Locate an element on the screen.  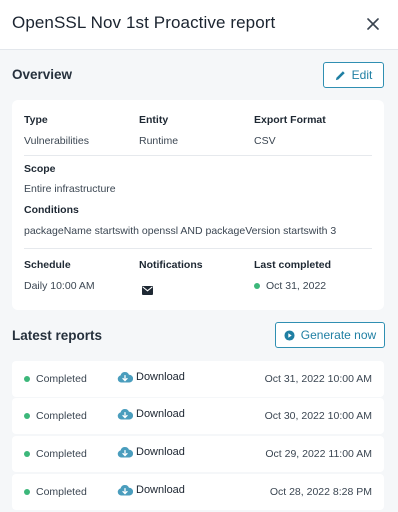
scope-value: Entire infrastructure is located at coordinates (70, 189).